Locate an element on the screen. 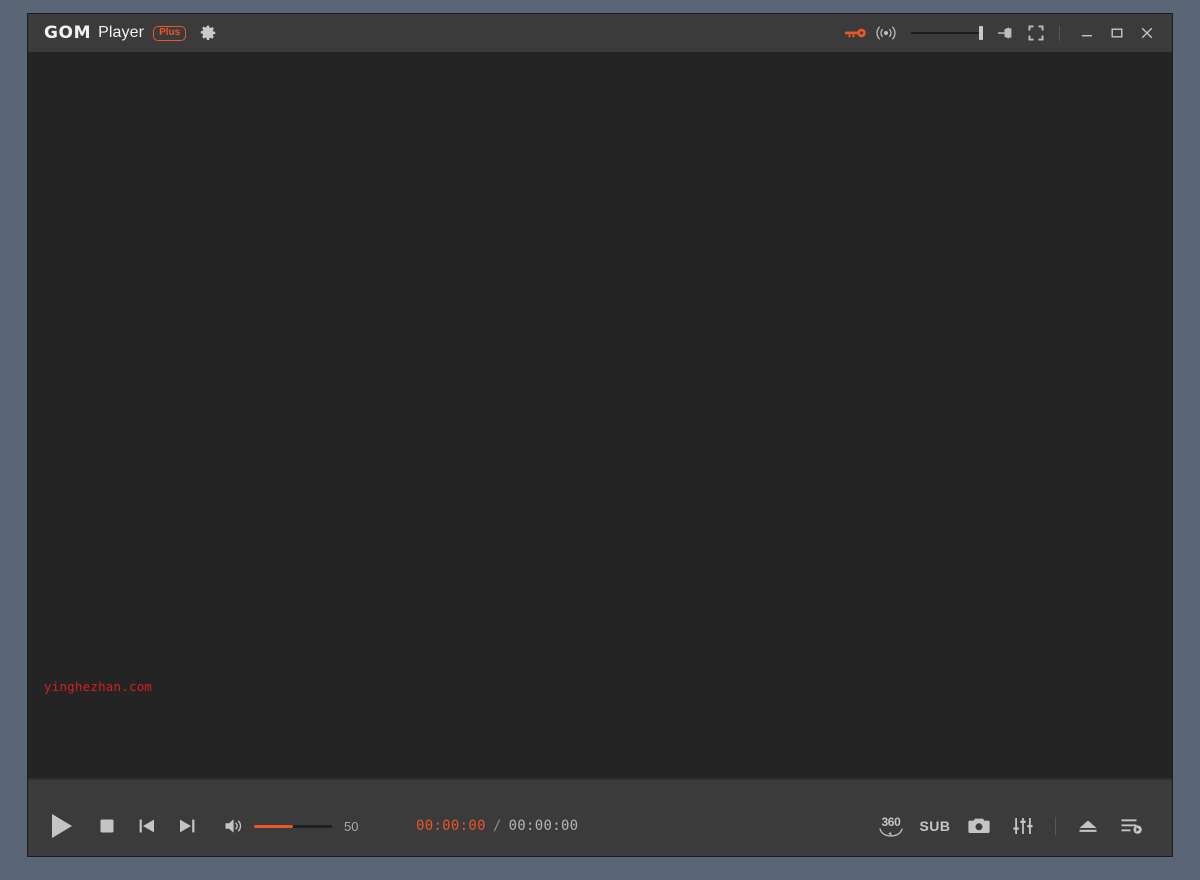 The image size is (1200, 880). play-button is located at coordinates (62, 826).